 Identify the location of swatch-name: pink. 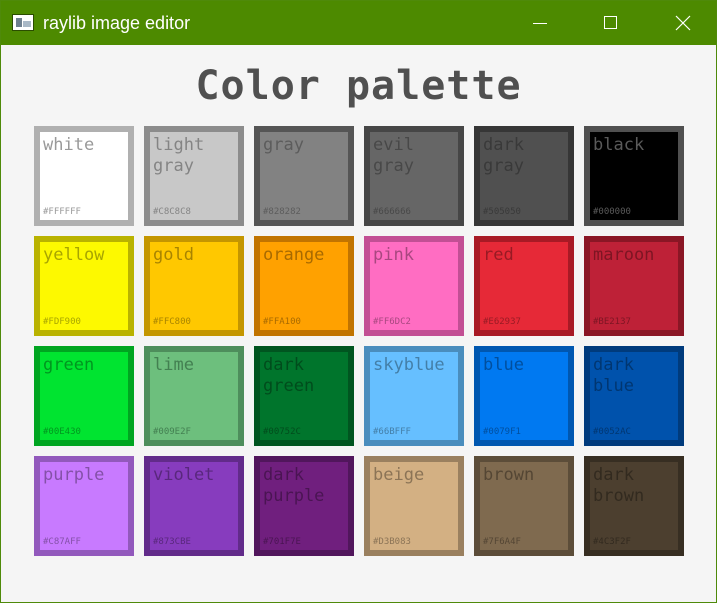
(393, 255).